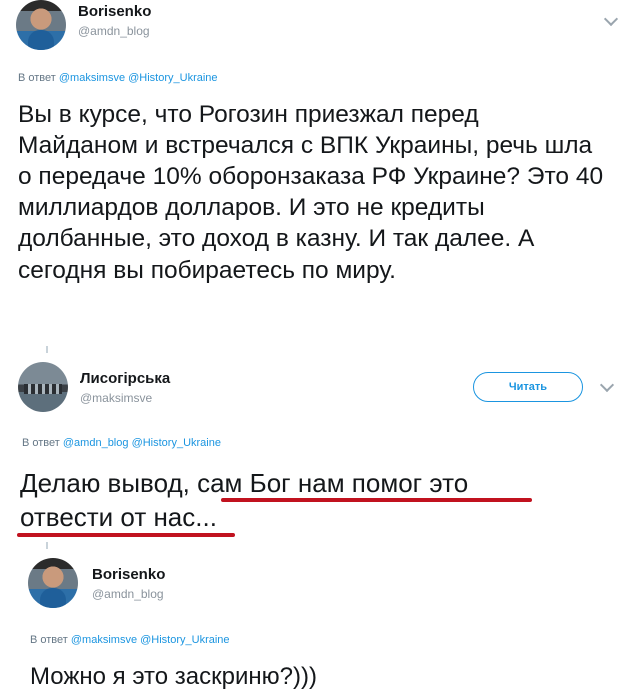 This screenshot has height=697, width=620. What do you see at coordinates (96, 443) in the screenshot?
I see `reply-mention-link: @amdn_blog` at bounding box center [96, 443].